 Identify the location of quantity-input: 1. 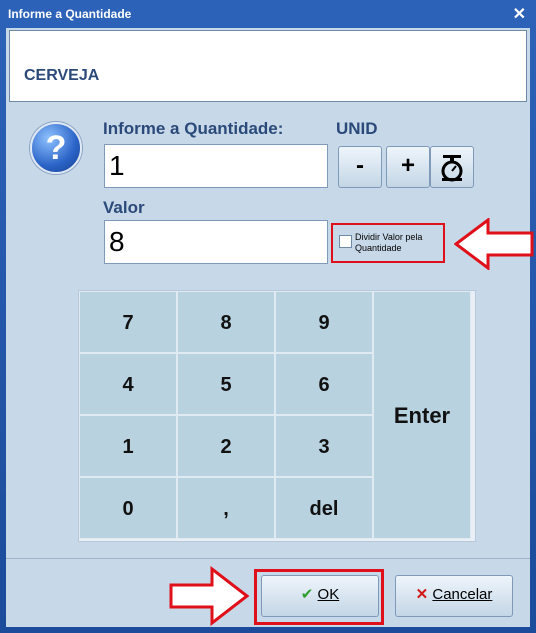
(216, 166).